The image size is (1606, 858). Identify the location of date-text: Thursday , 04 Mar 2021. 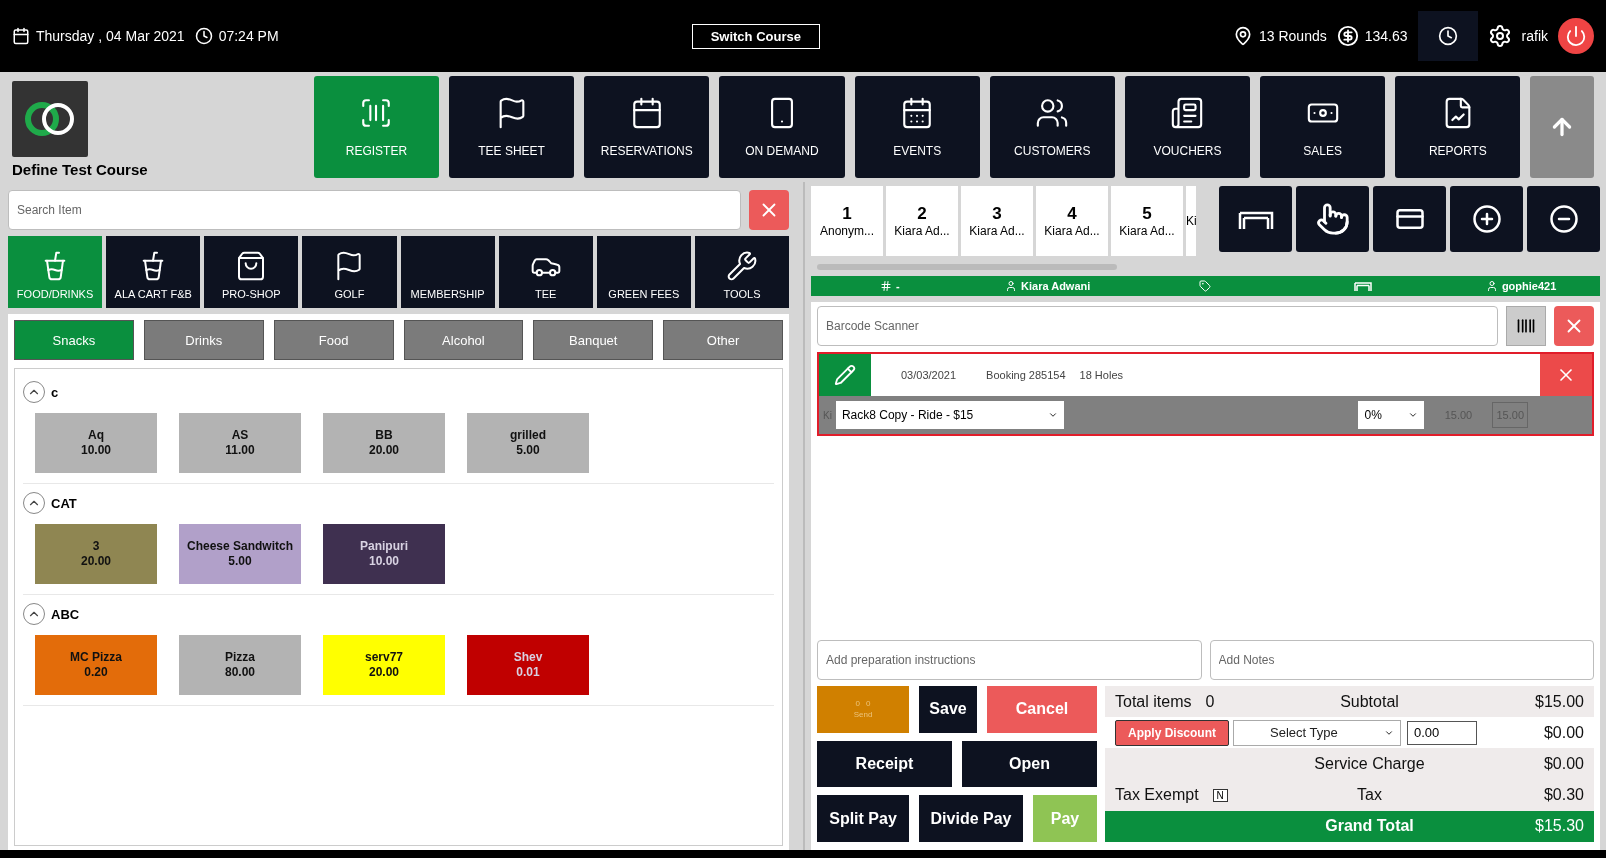
(98, 36).